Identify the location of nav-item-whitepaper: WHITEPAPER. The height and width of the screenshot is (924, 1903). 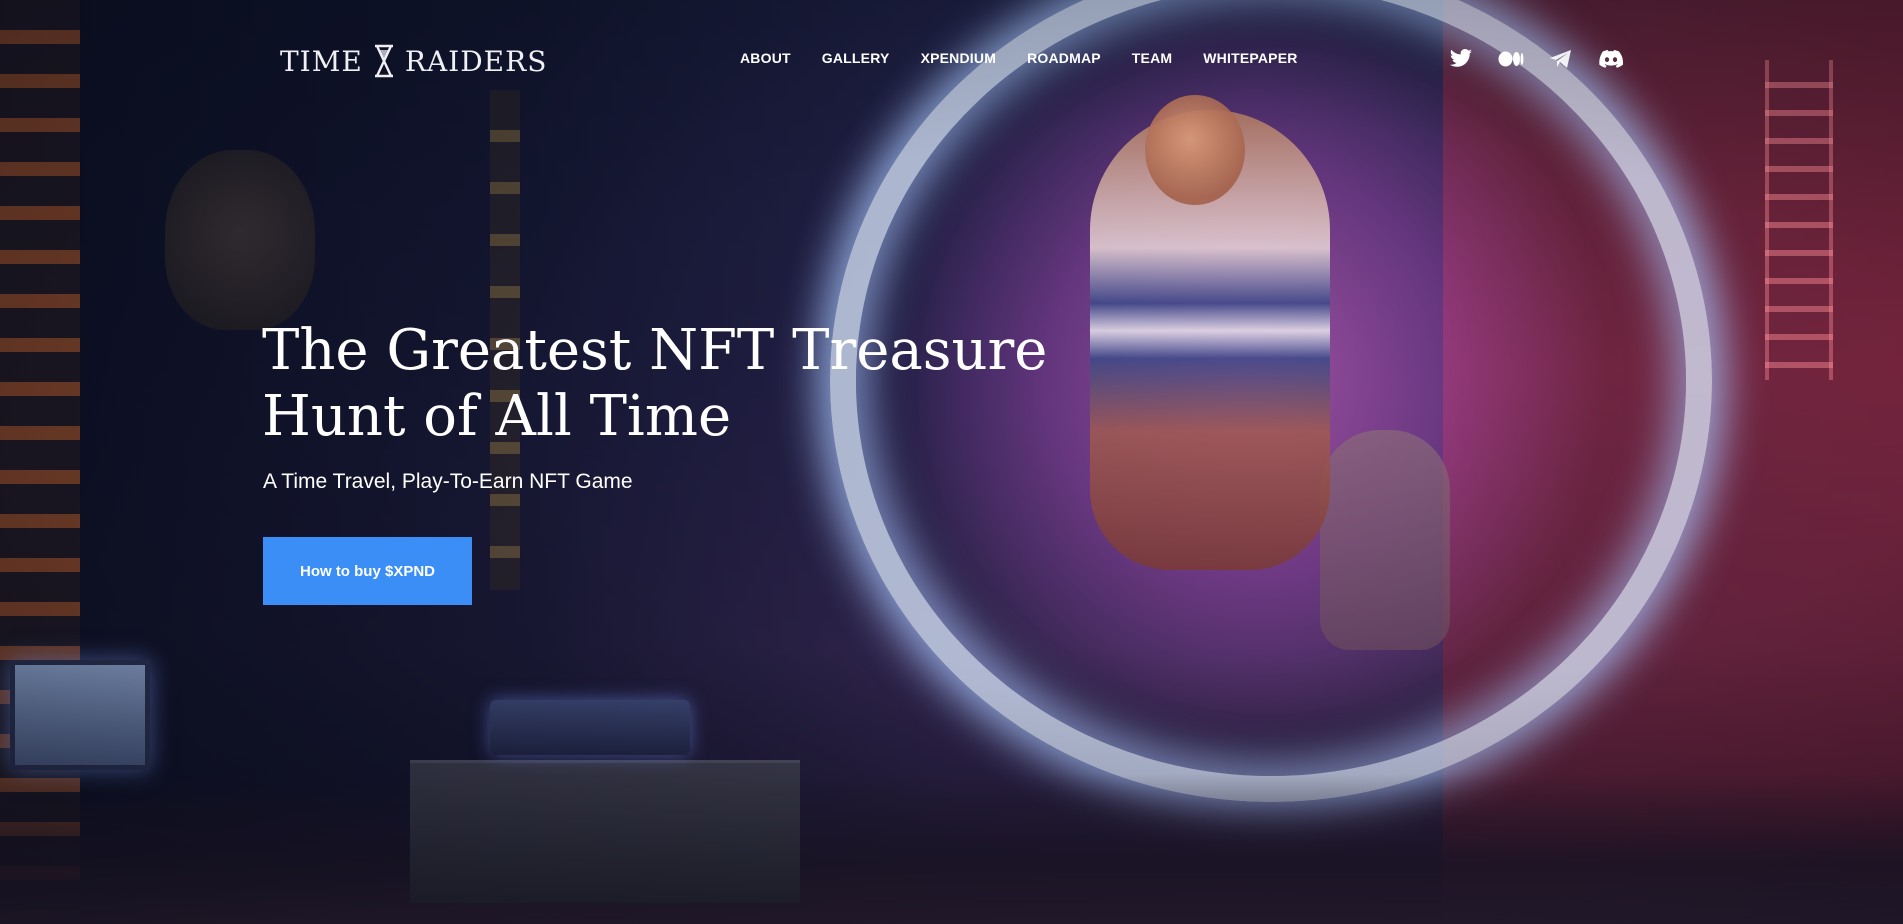
(1250, 58).